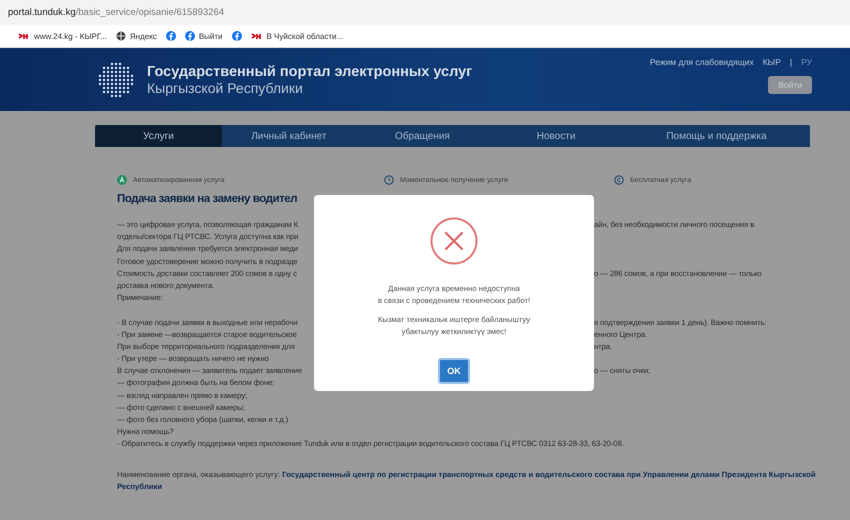  Describe the element at coordinates (210, 36) in the screenshot. I see `bookmark-link: Выйти` at that location.